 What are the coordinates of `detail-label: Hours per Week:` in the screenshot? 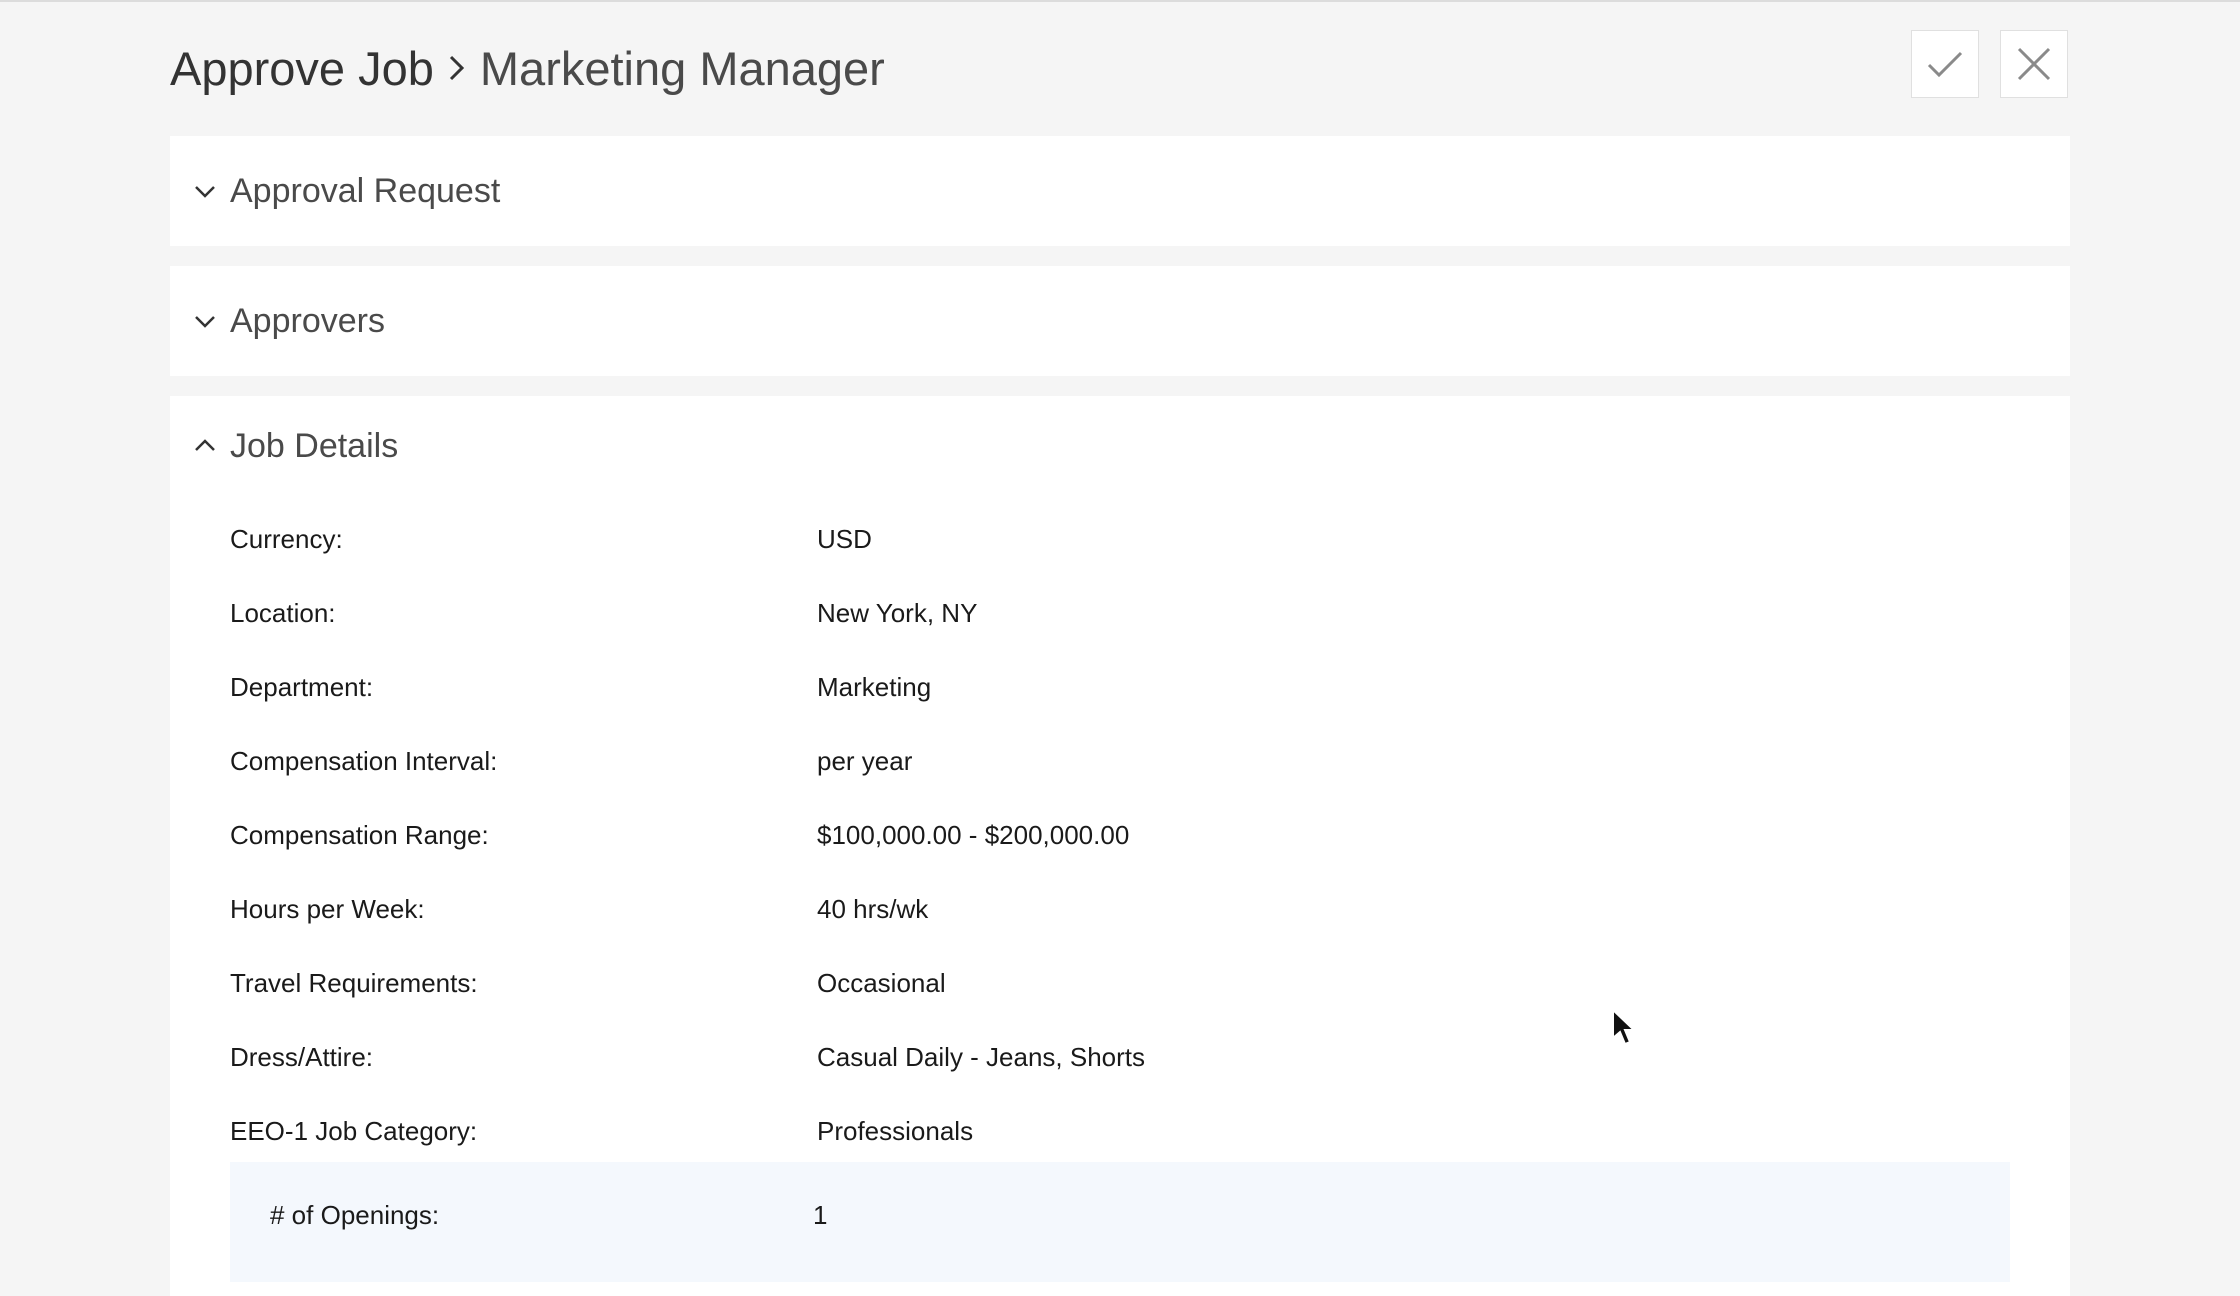 It's located at (327, 908).